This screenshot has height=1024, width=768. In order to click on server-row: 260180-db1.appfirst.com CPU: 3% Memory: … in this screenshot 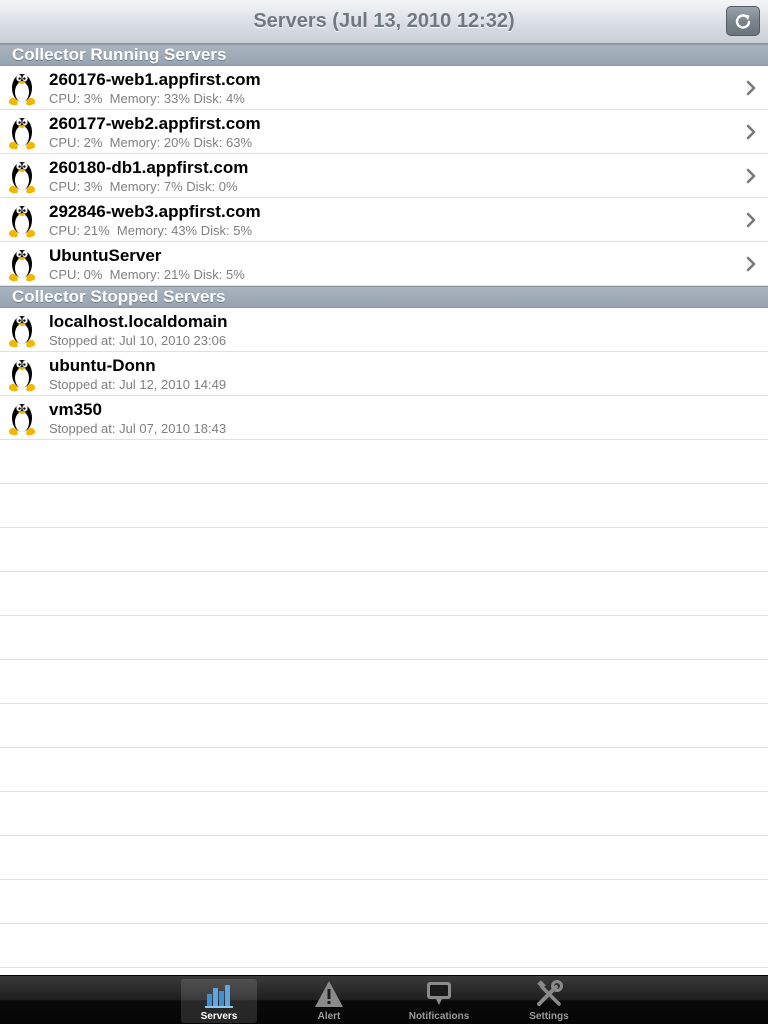, I will do `click(384, 176)`.